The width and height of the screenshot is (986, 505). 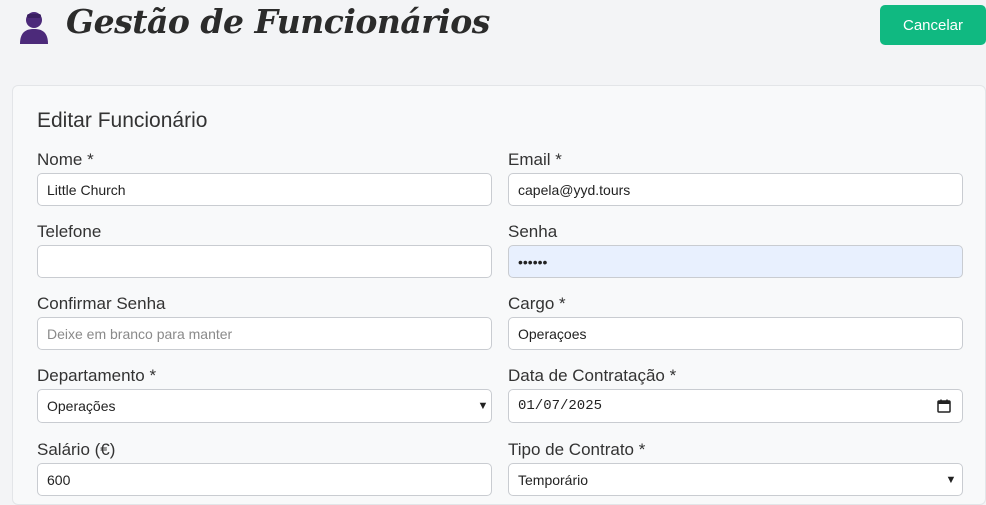 I want to click on confirm-password-label: Confirmar Senha, so click(x=101, y=303).